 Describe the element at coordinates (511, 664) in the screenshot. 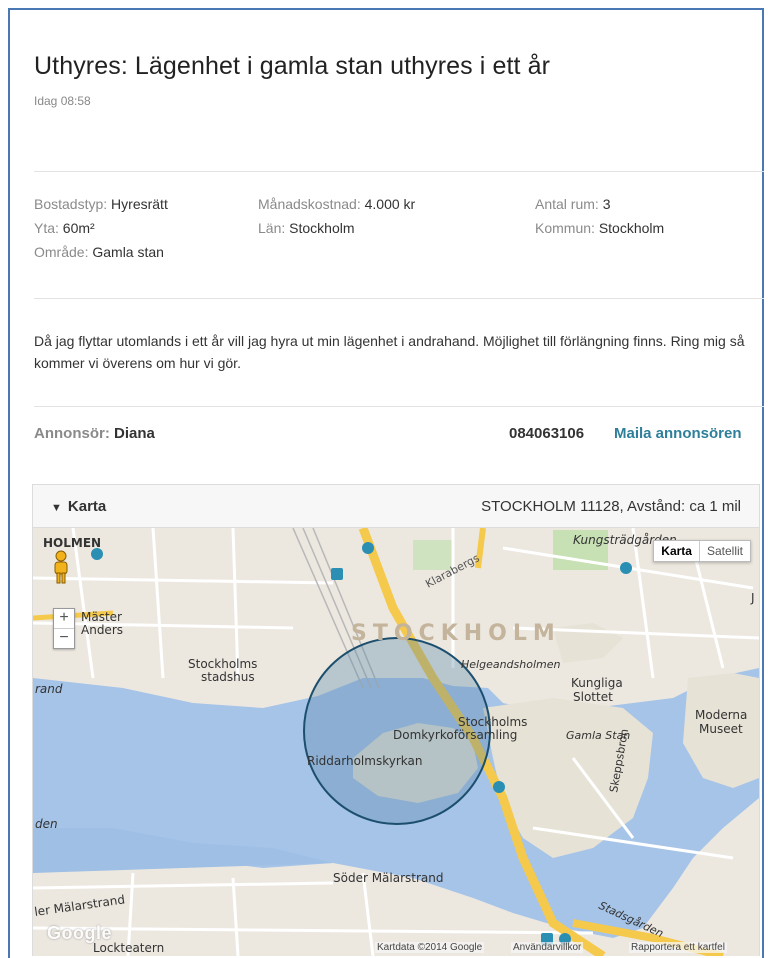

I see `svg-text: Helgeandsholmen` at that location.